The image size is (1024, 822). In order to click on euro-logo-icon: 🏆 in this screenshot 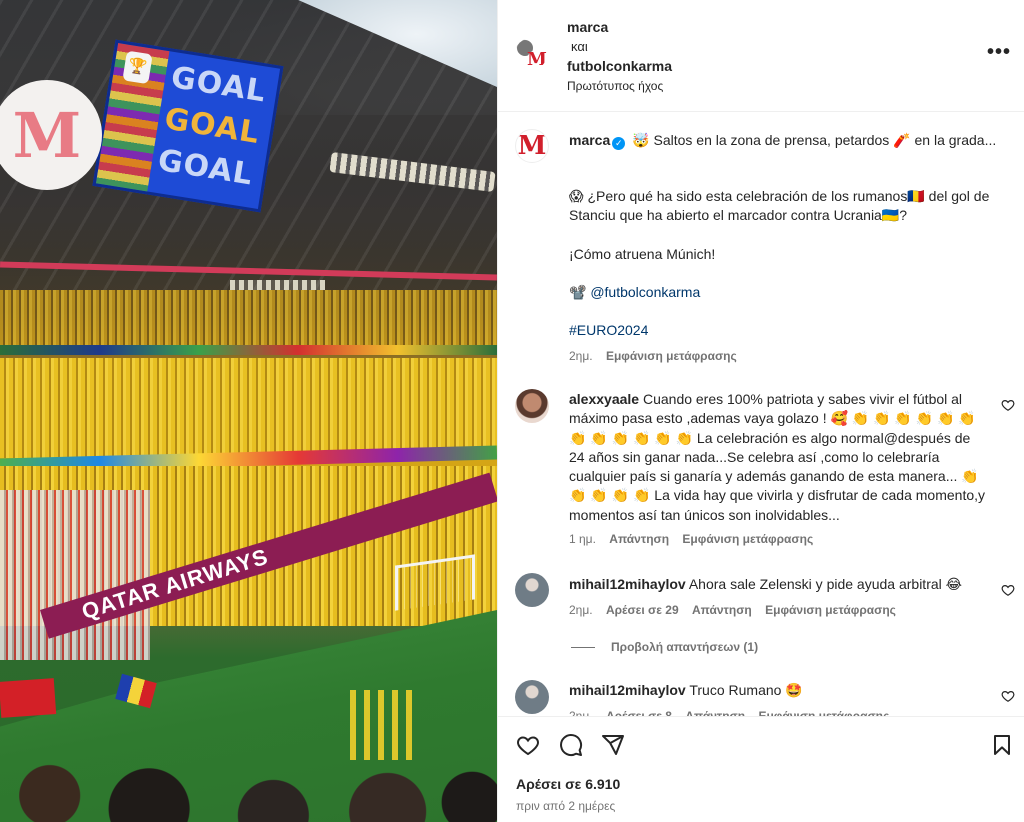, I will do `click(137, 67)`.